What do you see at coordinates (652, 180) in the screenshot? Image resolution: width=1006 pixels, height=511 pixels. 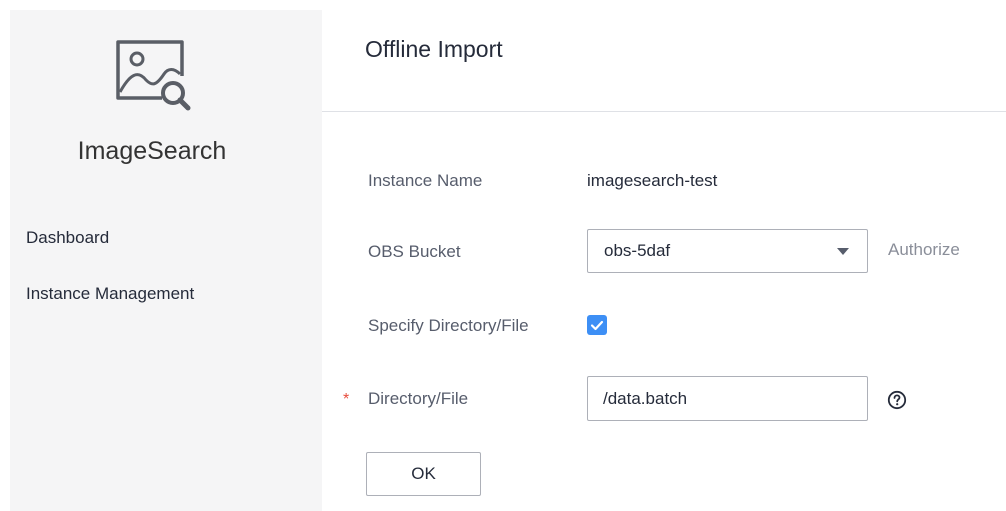 I see `instance-name-value: imagesearch-test` at bounding box center [652, 180].